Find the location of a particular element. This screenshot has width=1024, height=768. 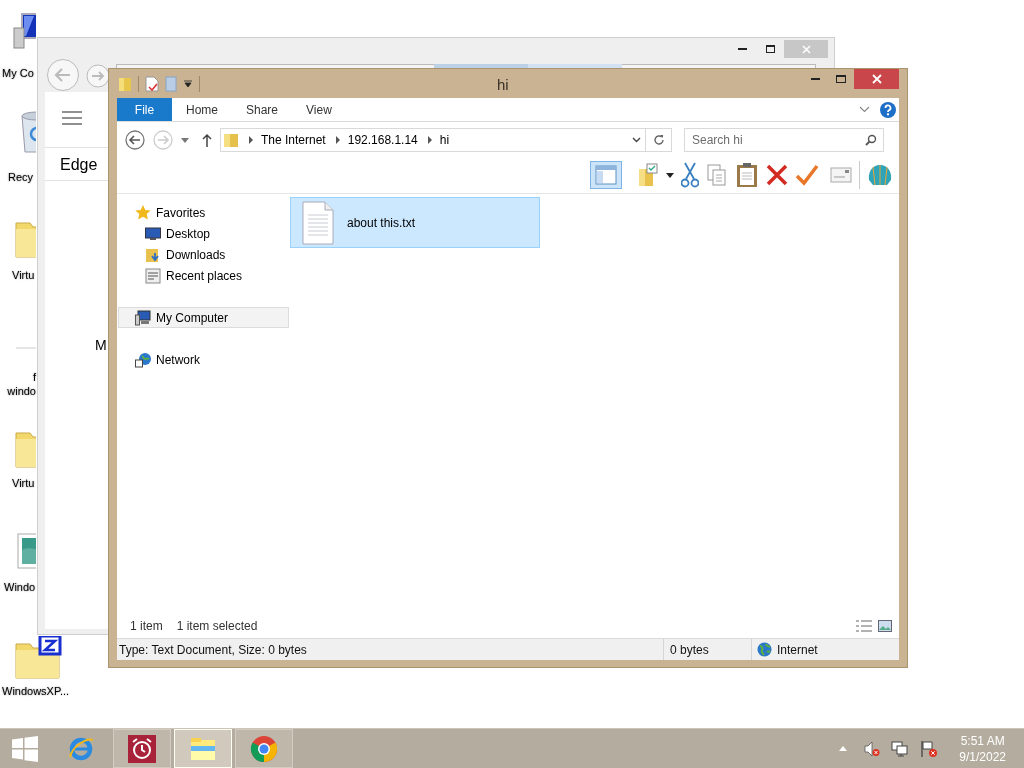

ribbon-tab: Share is located at coordinates (262, 109).